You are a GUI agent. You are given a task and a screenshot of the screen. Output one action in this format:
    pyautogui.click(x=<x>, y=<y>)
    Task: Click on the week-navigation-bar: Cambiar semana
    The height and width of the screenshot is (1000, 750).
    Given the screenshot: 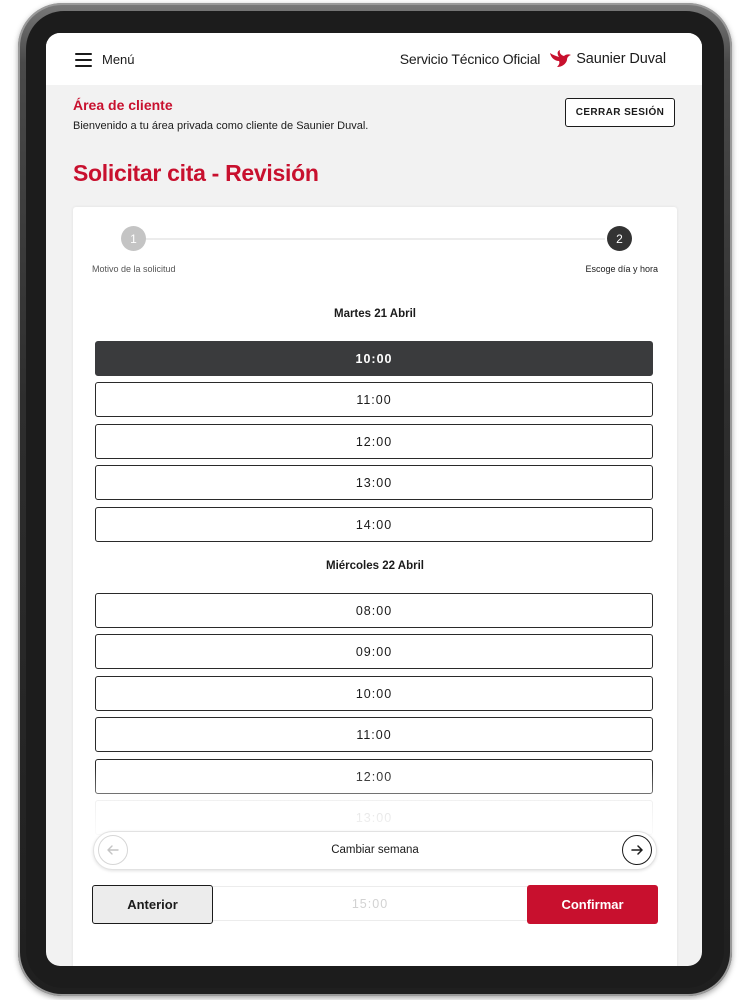 What is the action you would take?
    pyautogui.click(x=375, y=850)
    